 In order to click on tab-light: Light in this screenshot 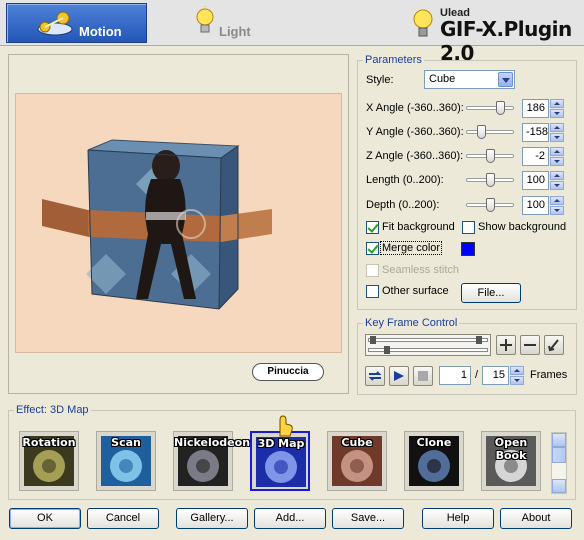, I will do `click(240, 24)`.